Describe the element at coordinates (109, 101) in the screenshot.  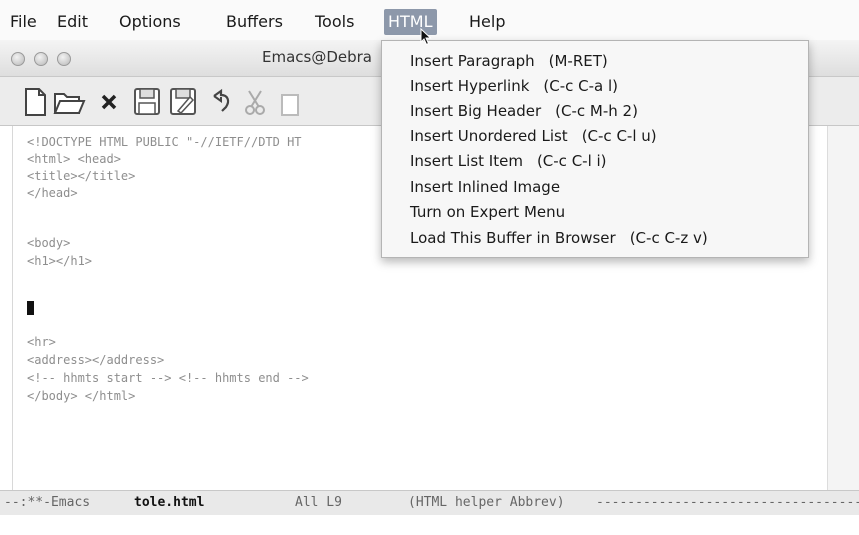
I see `close-x-icon` at that location.